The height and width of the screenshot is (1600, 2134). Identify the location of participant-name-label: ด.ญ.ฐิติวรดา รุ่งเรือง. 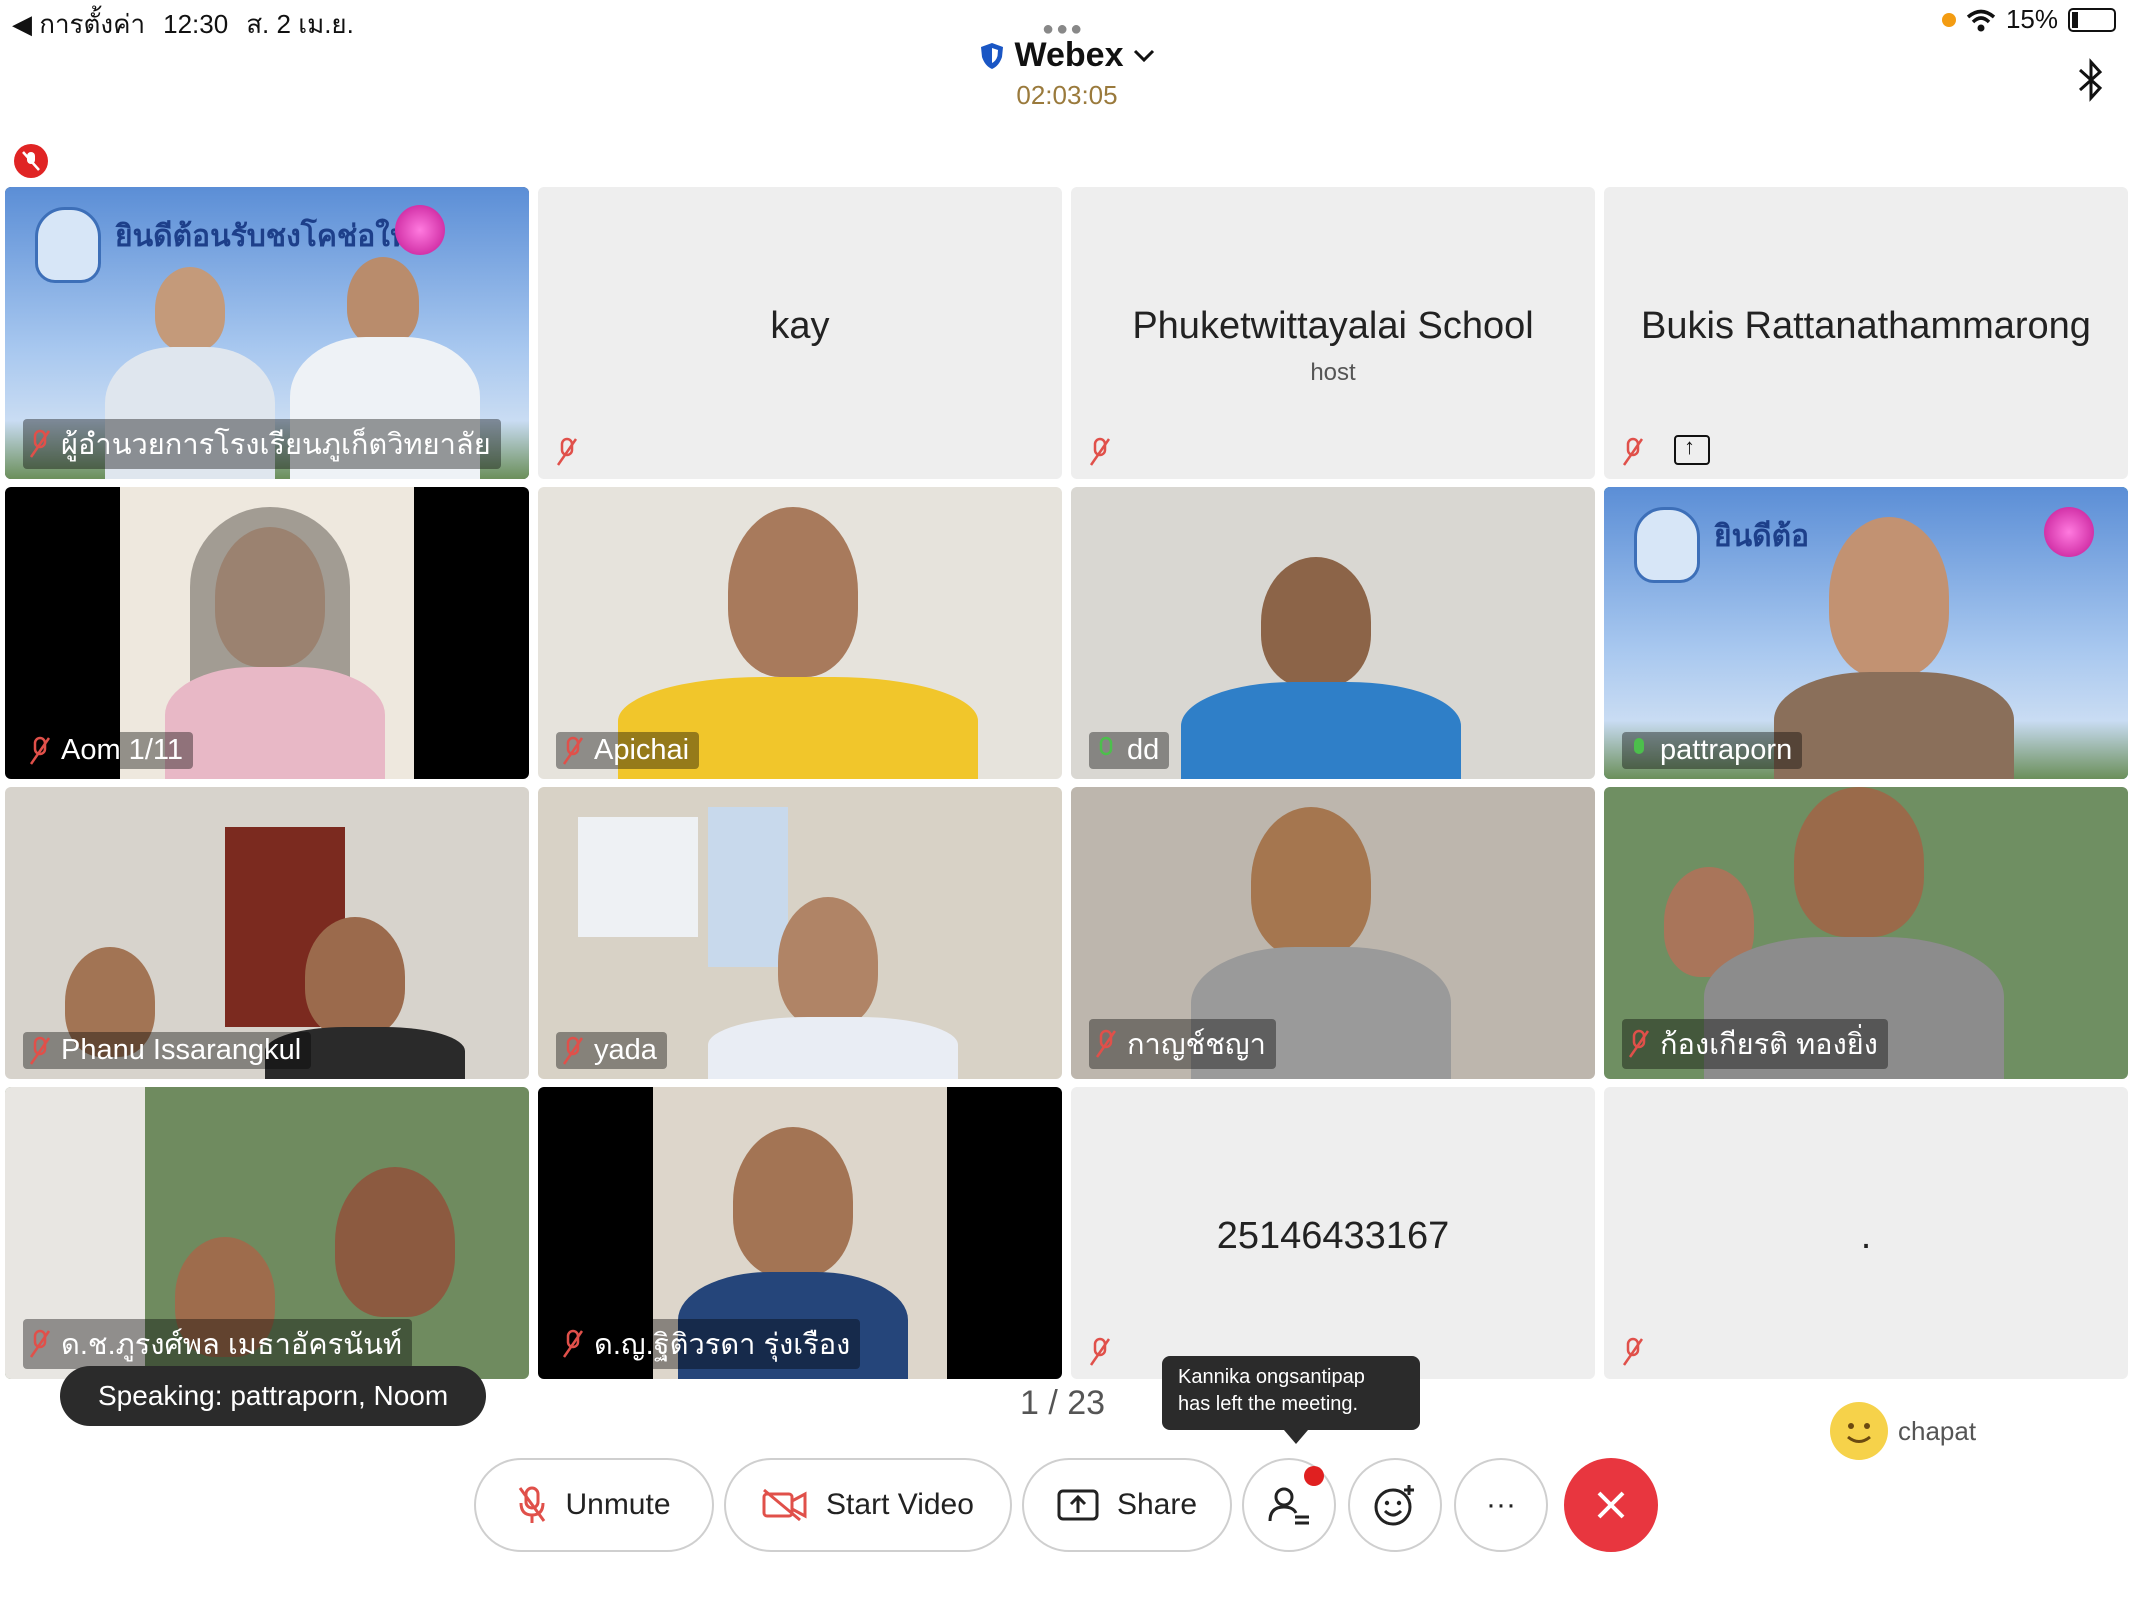
(708, 1344).